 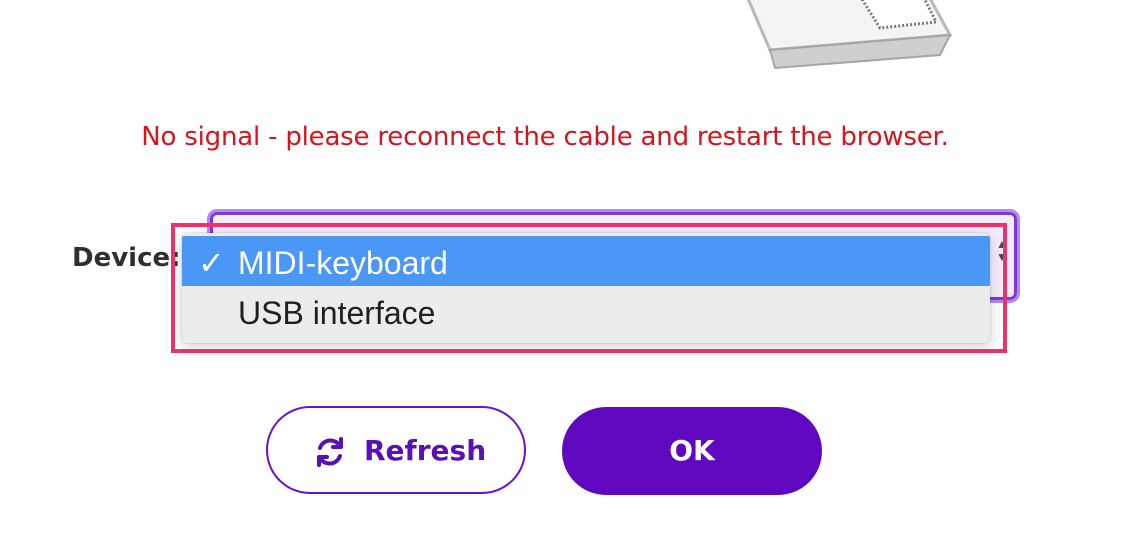 What do you see at coordinates (849, 35) in the screenshot?
I see `midi-device-illustration` at bounding box center [849, 35].